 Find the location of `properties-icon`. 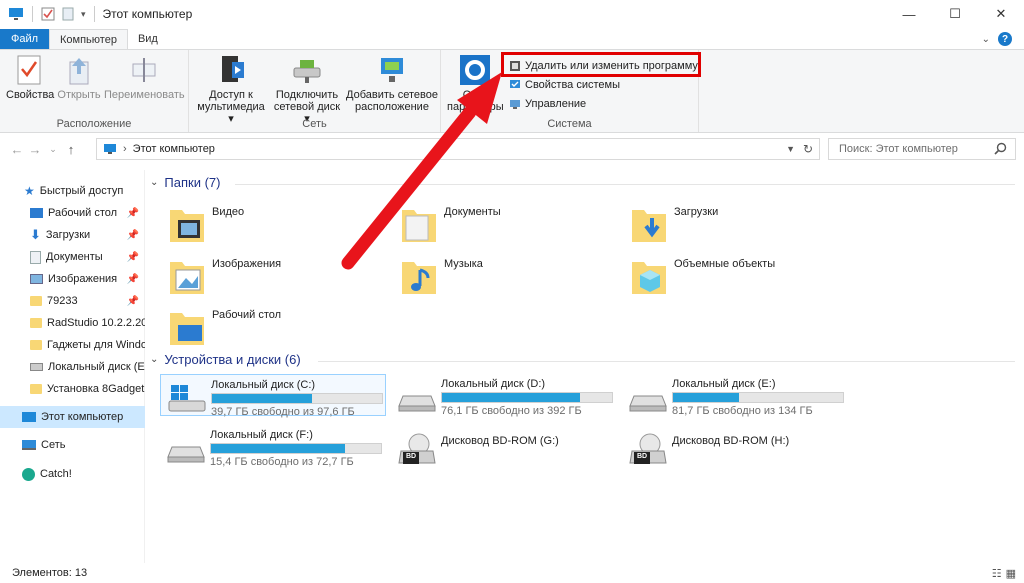

properties-icon is located at coordinates (48, 14).